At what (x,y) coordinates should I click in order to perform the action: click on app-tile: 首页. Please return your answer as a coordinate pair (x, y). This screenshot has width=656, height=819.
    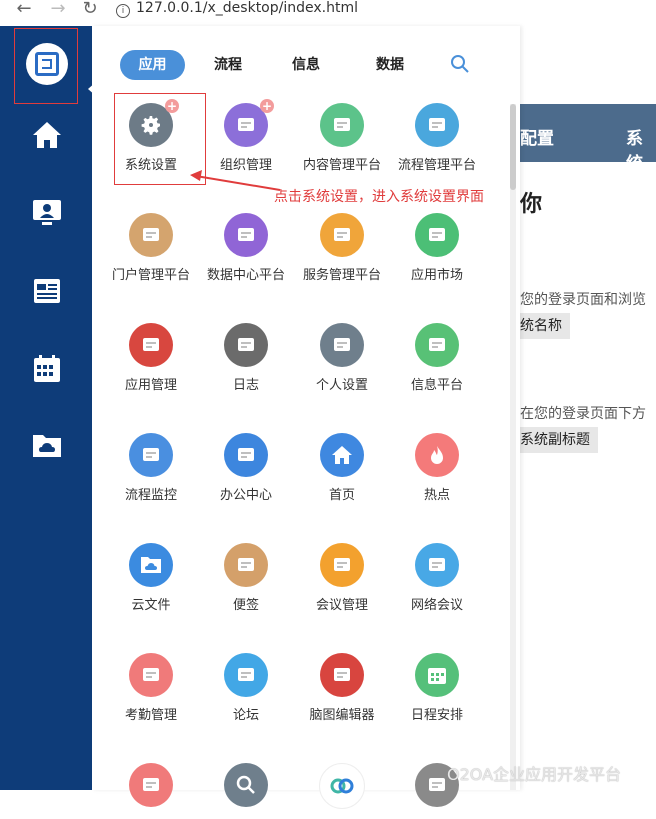
    Looking at the image, I should click on (342, 468).